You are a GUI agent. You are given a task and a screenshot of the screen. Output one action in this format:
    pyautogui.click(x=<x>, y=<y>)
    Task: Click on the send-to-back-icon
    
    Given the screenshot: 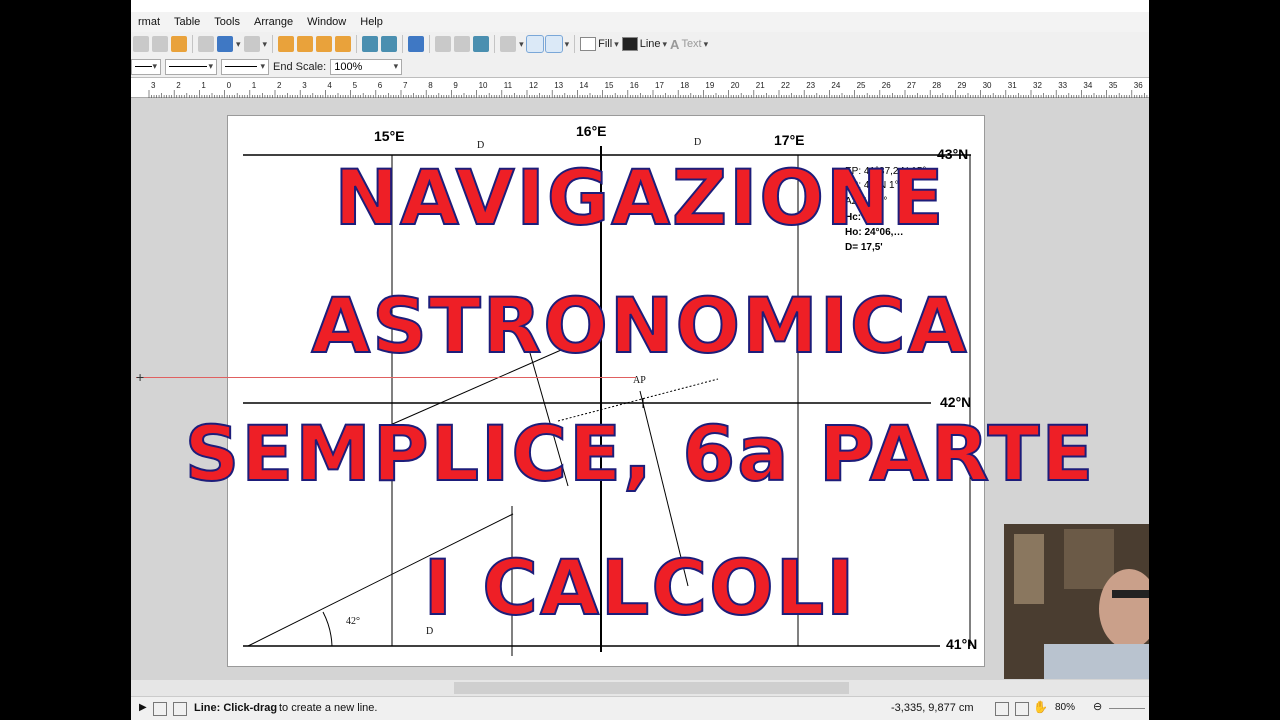 What is the action you would take?
    pyautogui.click(x=343, y=44)
    